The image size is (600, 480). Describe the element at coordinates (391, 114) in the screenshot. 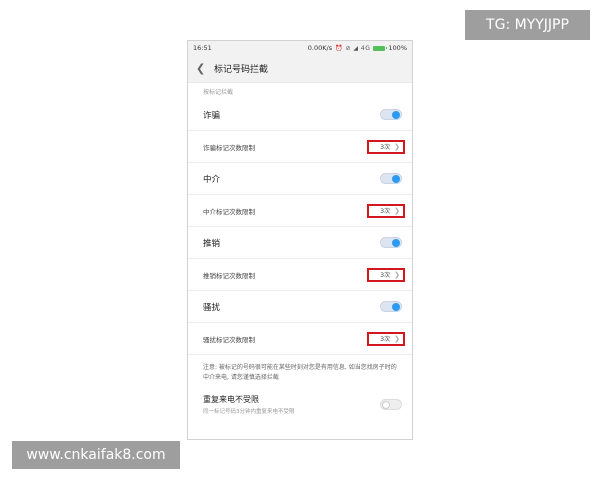

I see `fraud-toggle` at that location.